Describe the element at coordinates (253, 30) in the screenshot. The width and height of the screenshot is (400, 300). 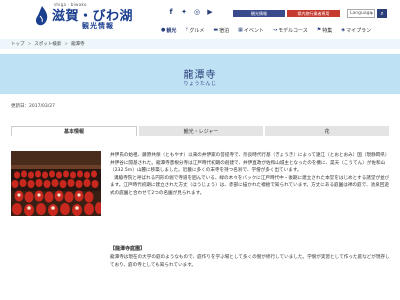
I see `nav-item-label: イベント` at that location.